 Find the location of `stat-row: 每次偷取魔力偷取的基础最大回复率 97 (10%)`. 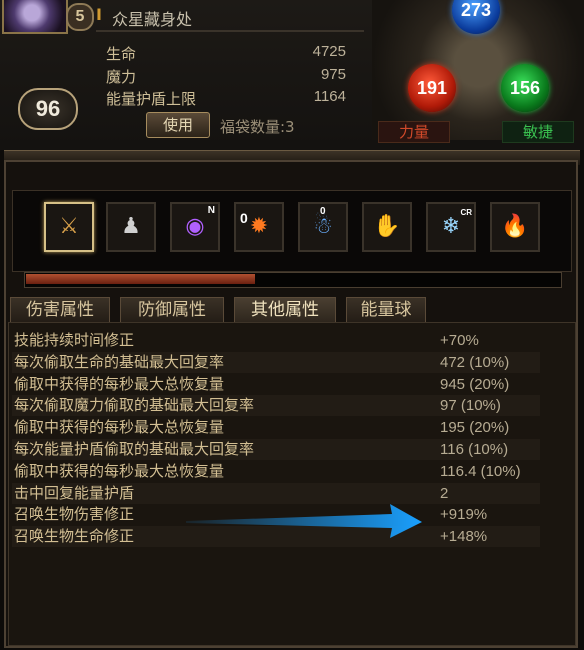

stat-row: 每次偷取魔力偷取的基础最大回复率 97 (10%) is located at coordinates (276, 406).